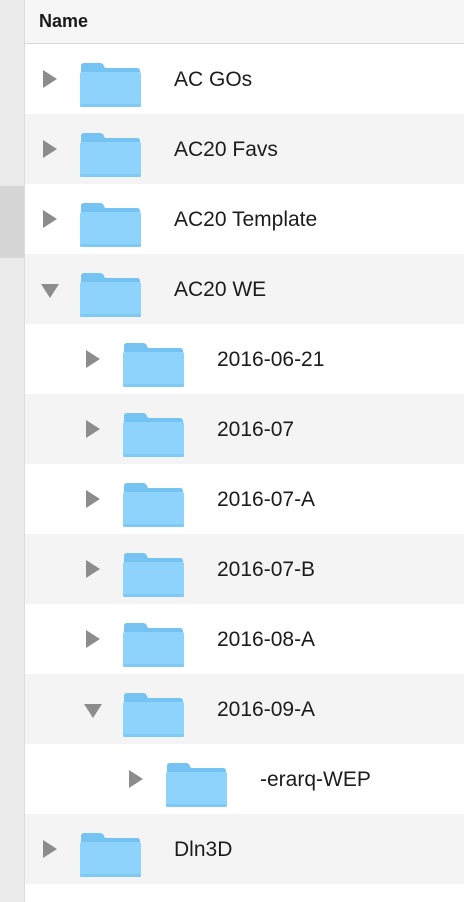  What do you see at coordinates (266, 639) in the screenshot?
I see `folder-name: 2016-08-A` at bounding box center [266, 639].